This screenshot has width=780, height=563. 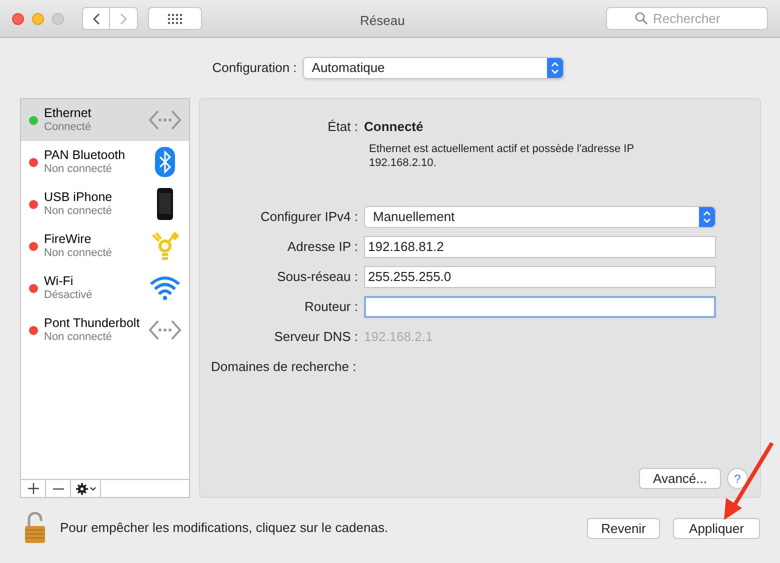 I want to click on caret-icon, so click(x=93, y=488).